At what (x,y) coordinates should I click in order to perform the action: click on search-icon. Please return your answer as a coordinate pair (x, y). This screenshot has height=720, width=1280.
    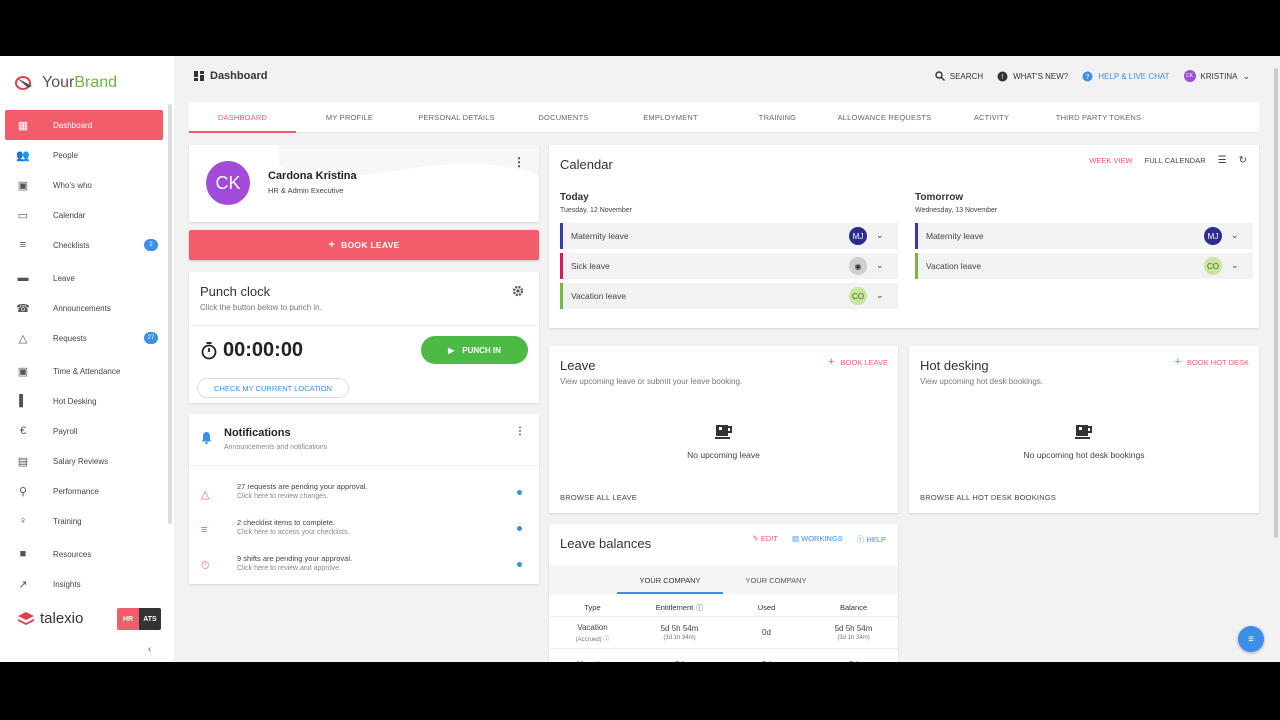
    Looking at the image, I should click on (940, 76).